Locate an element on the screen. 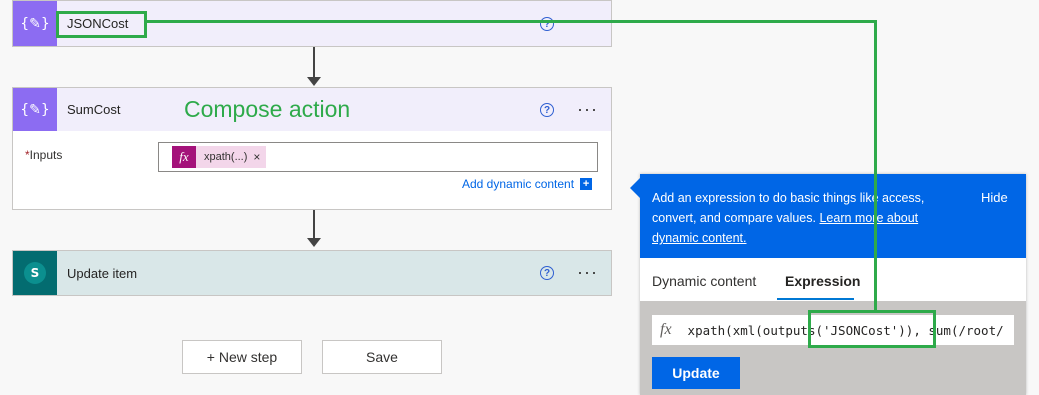  update-item-card: S Update item ? ··· is located at coordinates (312, 273).